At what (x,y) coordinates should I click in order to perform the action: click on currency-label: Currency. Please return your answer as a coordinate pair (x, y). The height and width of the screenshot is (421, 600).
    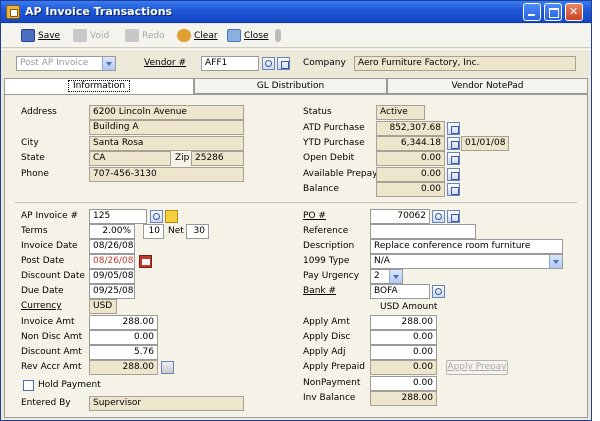
    Looking at the image, I should click on (41, 306).